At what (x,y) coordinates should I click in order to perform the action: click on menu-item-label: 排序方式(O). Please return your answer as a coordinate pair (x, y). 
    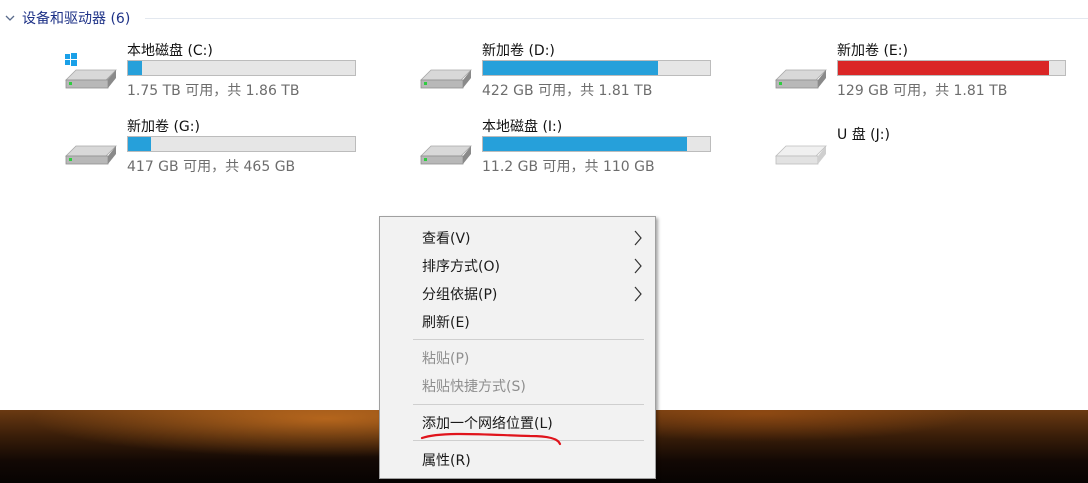
    Looking at the image, I should click on (461, 266).